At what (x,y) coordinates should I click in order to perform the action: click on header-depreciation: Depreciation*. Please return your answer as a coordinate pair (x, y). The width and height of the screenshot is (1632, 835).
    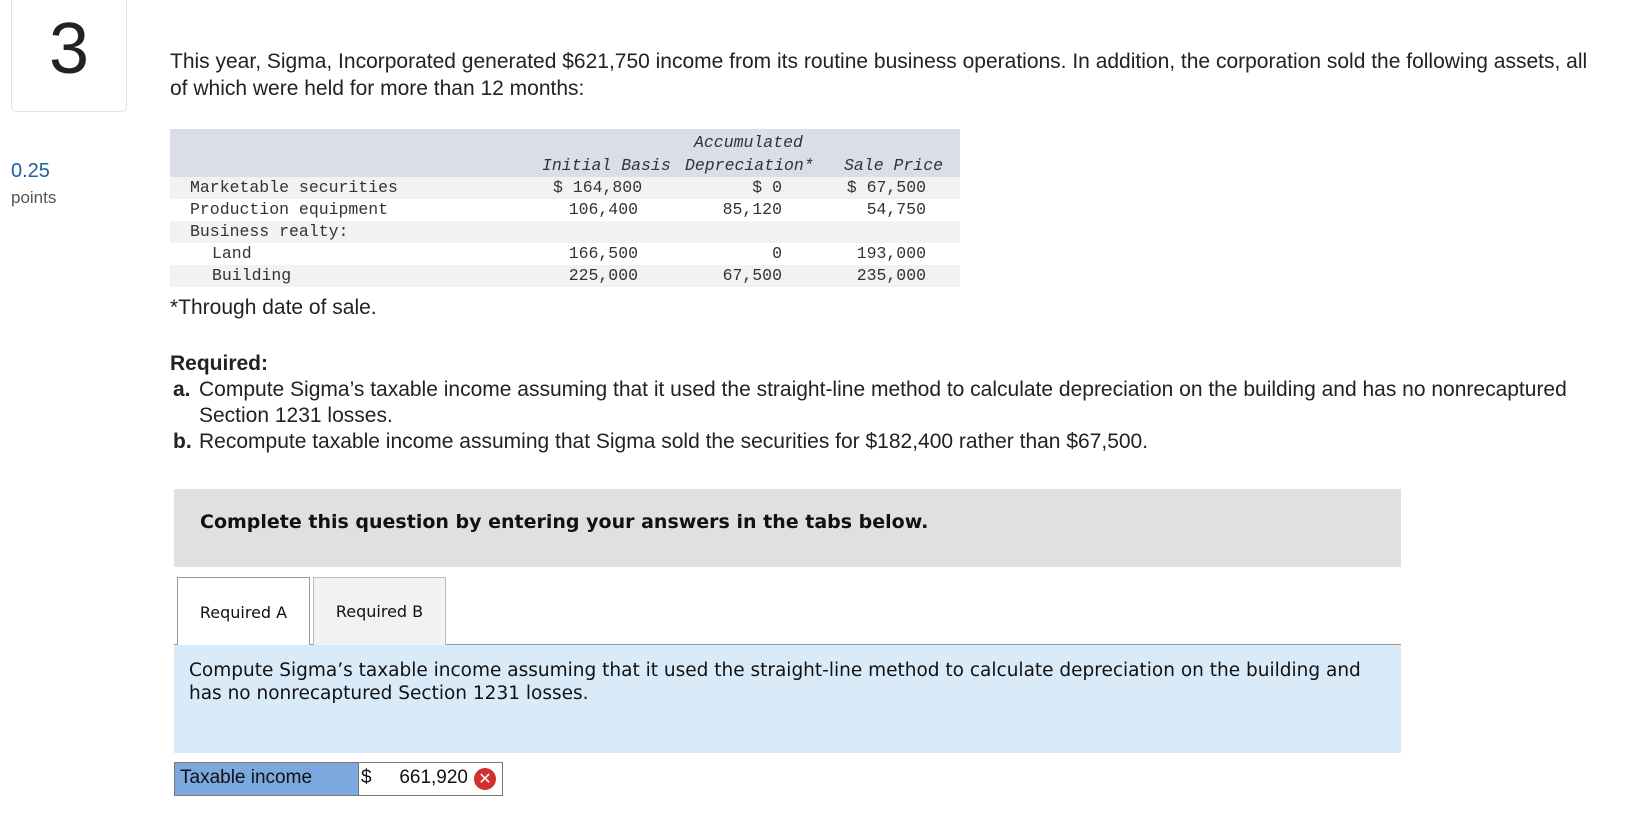
    Looking at the image, I should click on (749, 165).